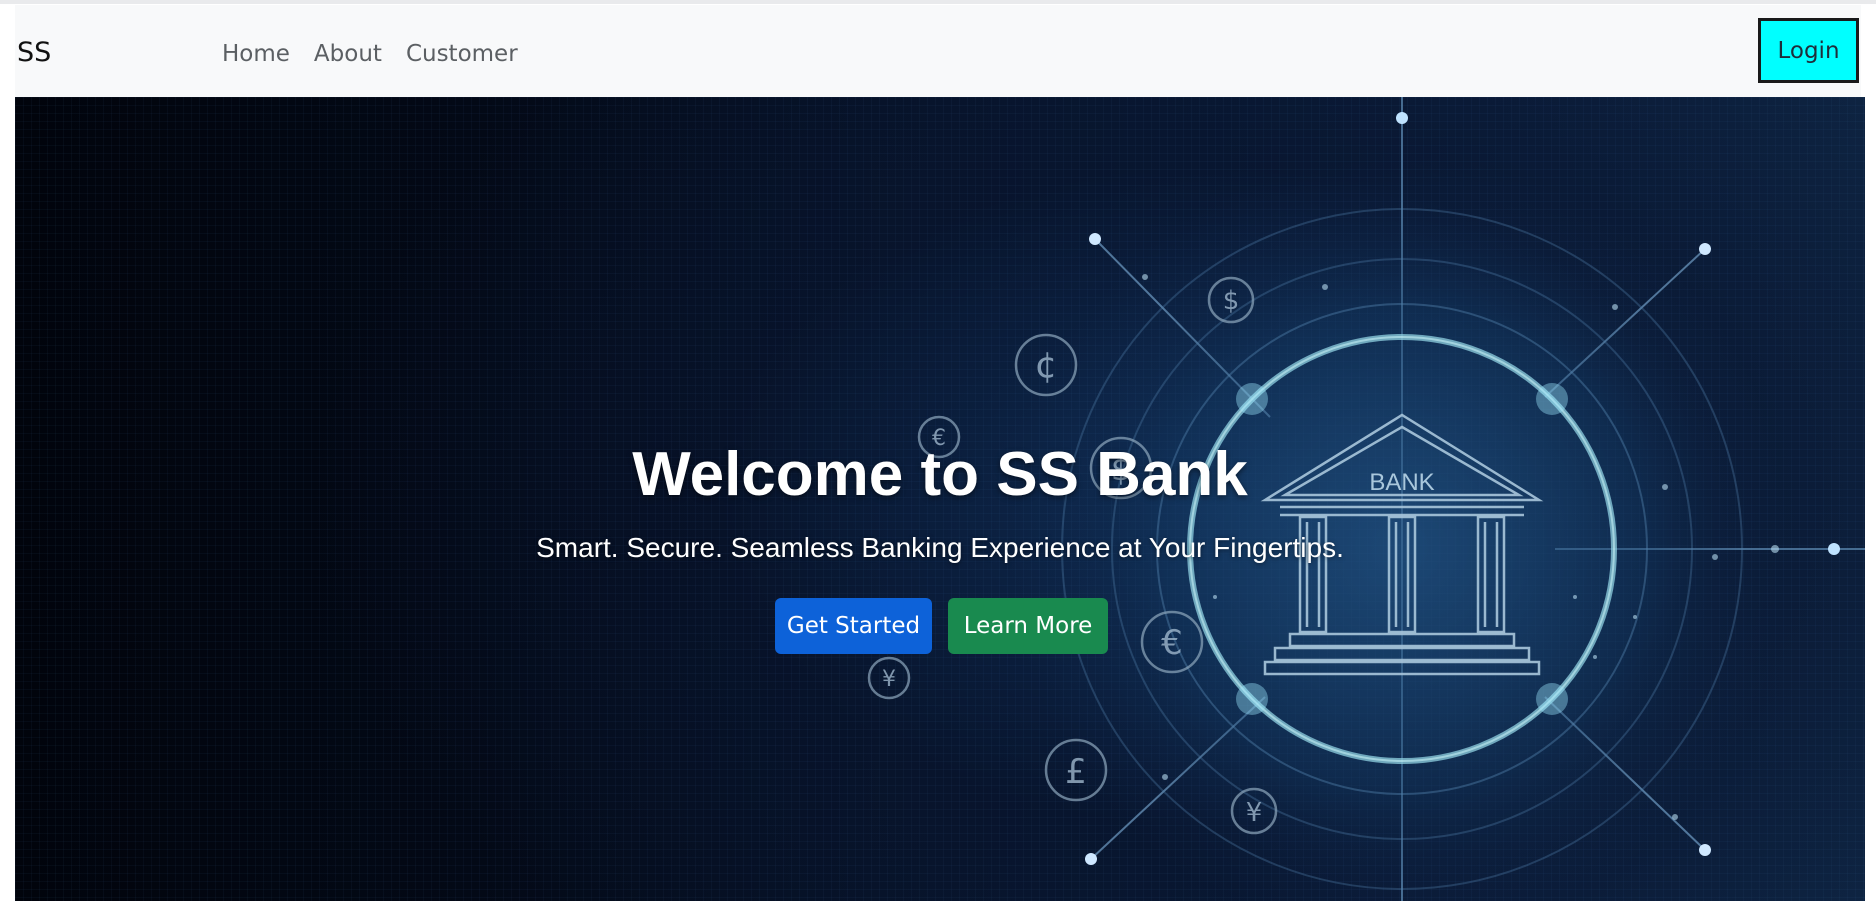  What do you see at coordinates (348, 54) in the screenshot?
I see `nav-link-about: About` at bounding box center [348, 54].